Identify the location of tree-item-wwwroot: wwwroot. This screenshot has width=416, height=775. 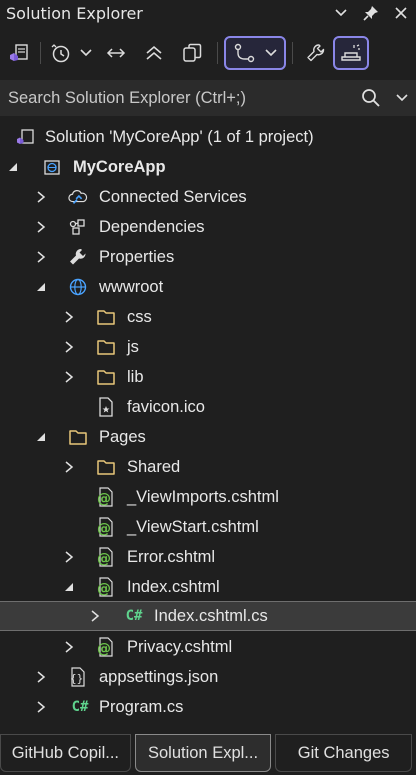
(208, 287).